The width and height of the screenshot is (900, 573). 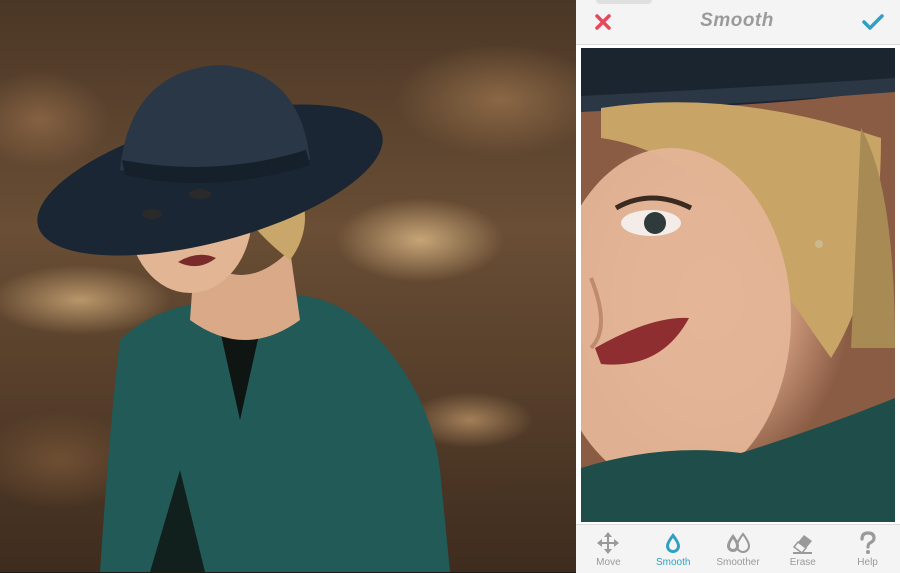 I want to click on eraser-icon, so click(x=802, y=545).